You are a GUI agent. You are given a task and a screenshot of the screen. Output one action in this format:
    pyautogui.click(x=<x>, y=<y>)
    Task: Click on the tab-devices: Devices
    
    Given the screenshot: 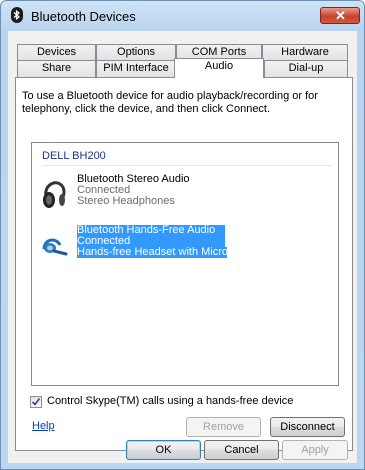 What is the action you would take?
    pyautogui.click(x=56, y=52)
    